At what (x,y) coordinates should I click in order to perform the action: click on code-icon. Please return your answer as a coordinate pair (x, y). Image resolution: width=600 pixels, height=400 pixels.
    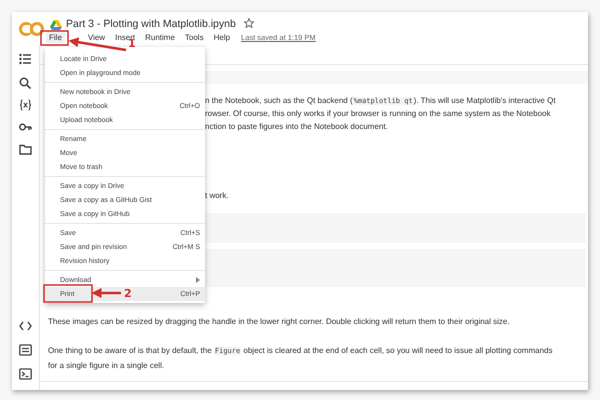
    Looking at the image, I should click on (25, 326).